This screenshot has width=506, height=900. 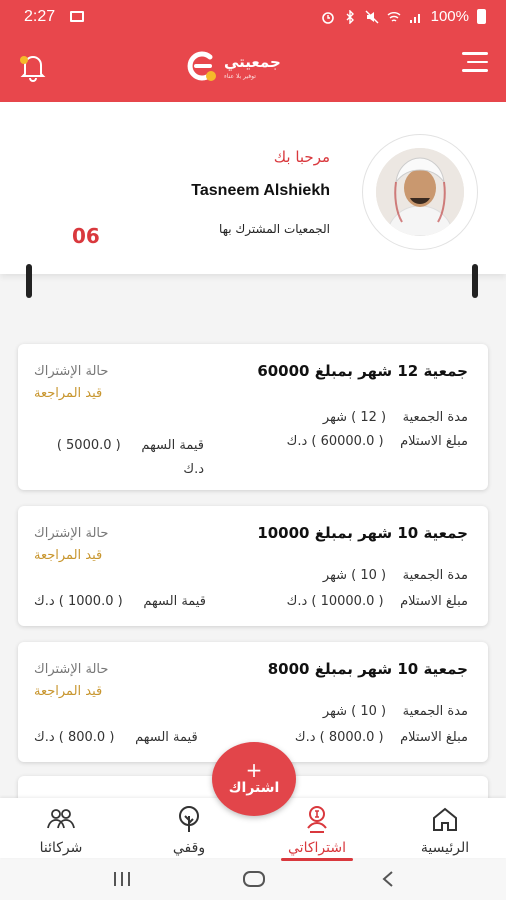 What do you see at coordinates (33, 67) in the screenshot?
I see `notification-bell-icon` at bounding box center [33, 67].